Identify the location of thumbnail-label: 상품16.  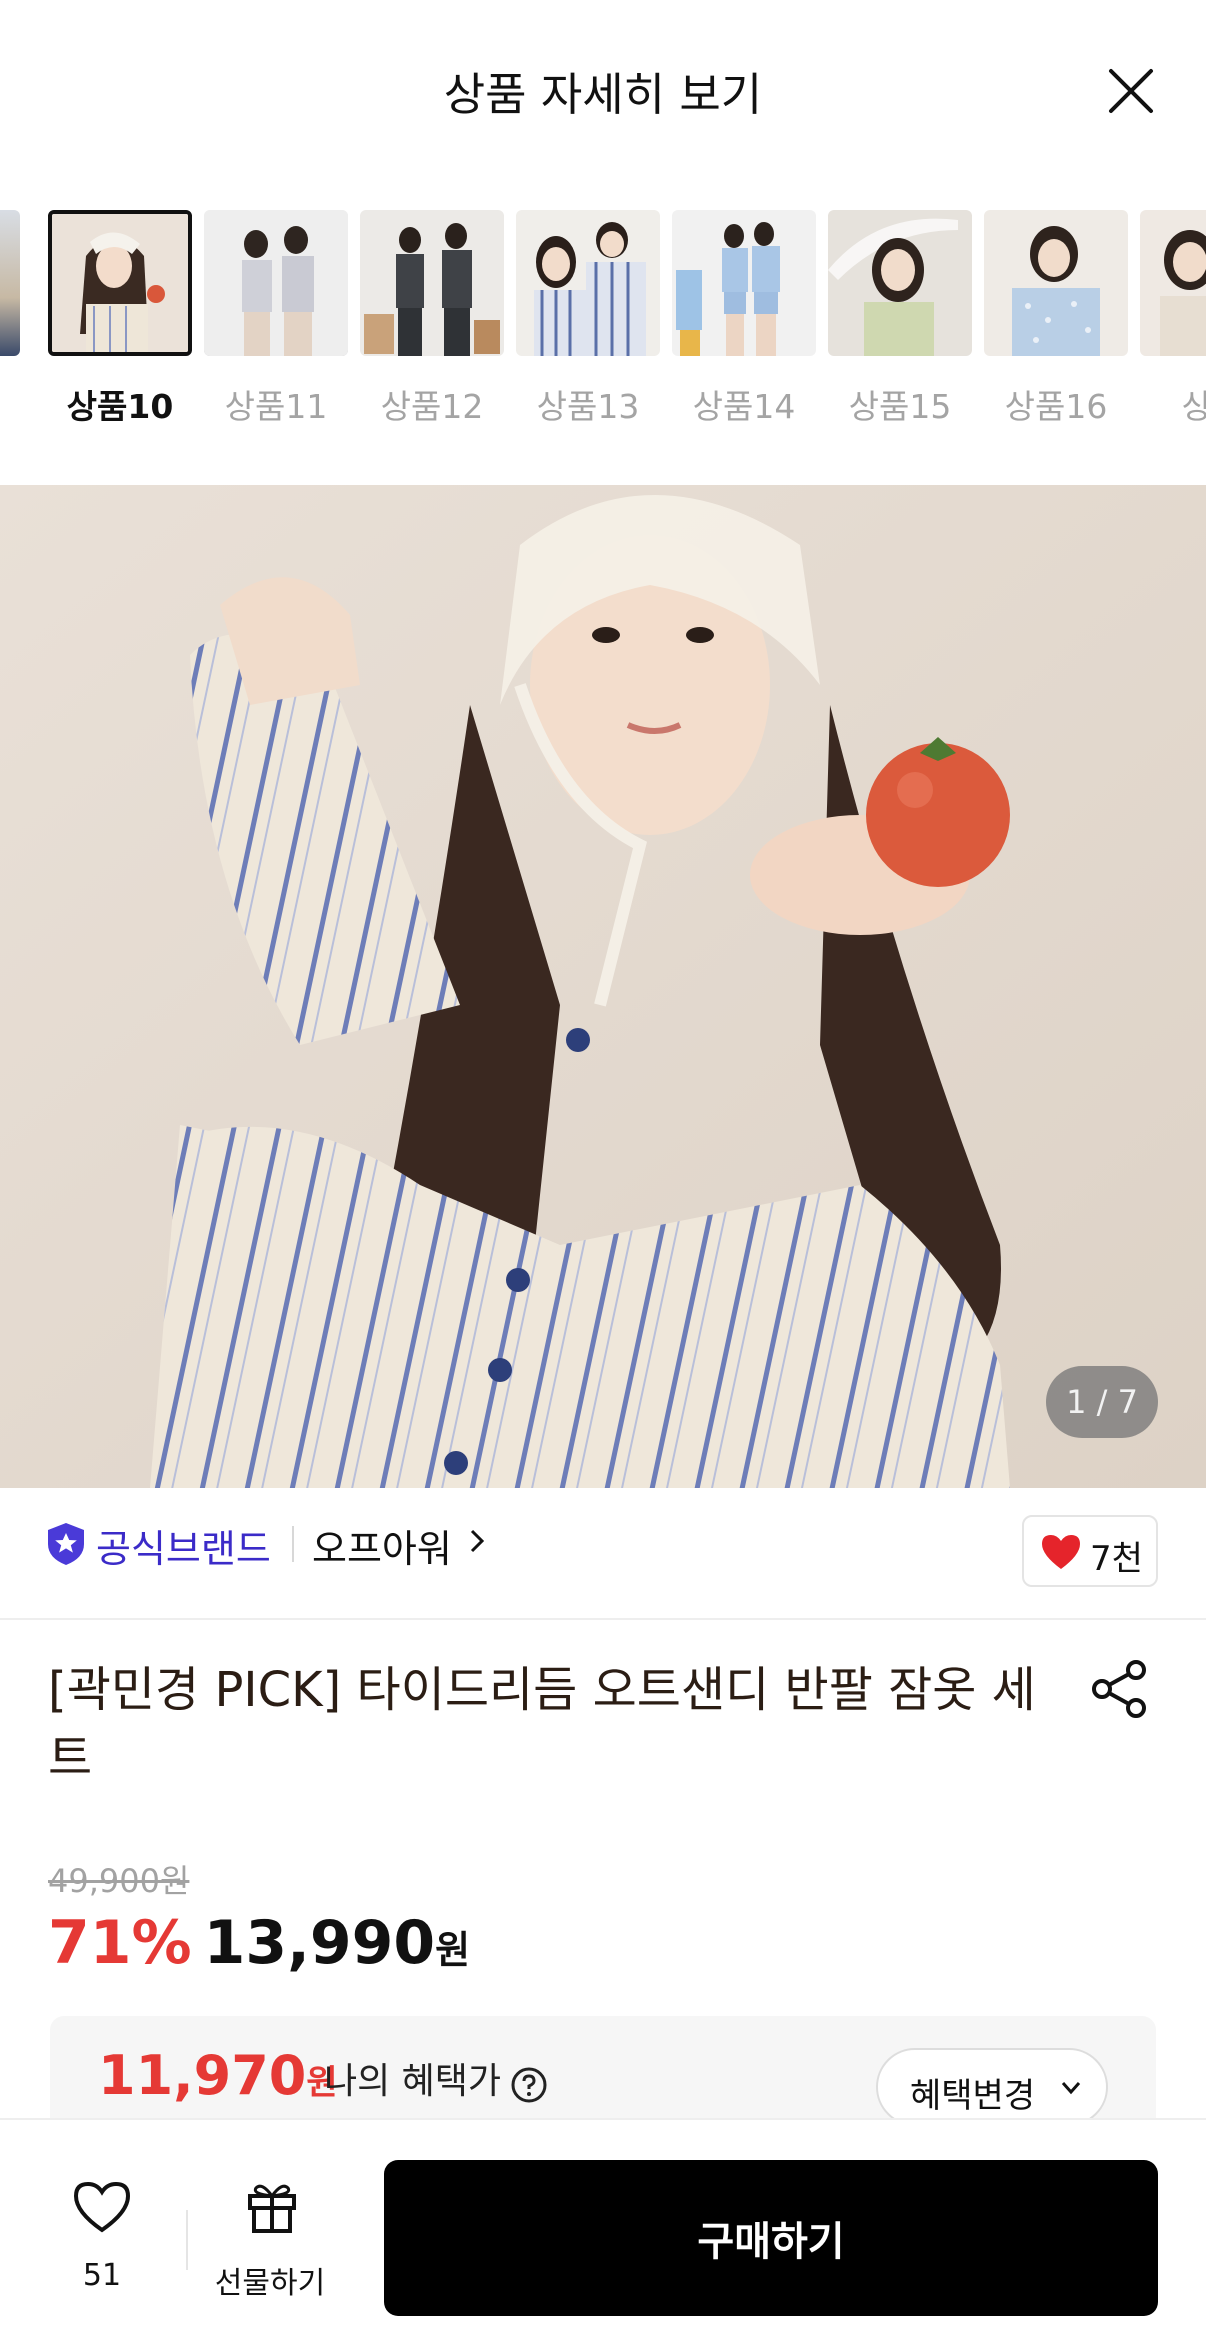
(1056, 406).